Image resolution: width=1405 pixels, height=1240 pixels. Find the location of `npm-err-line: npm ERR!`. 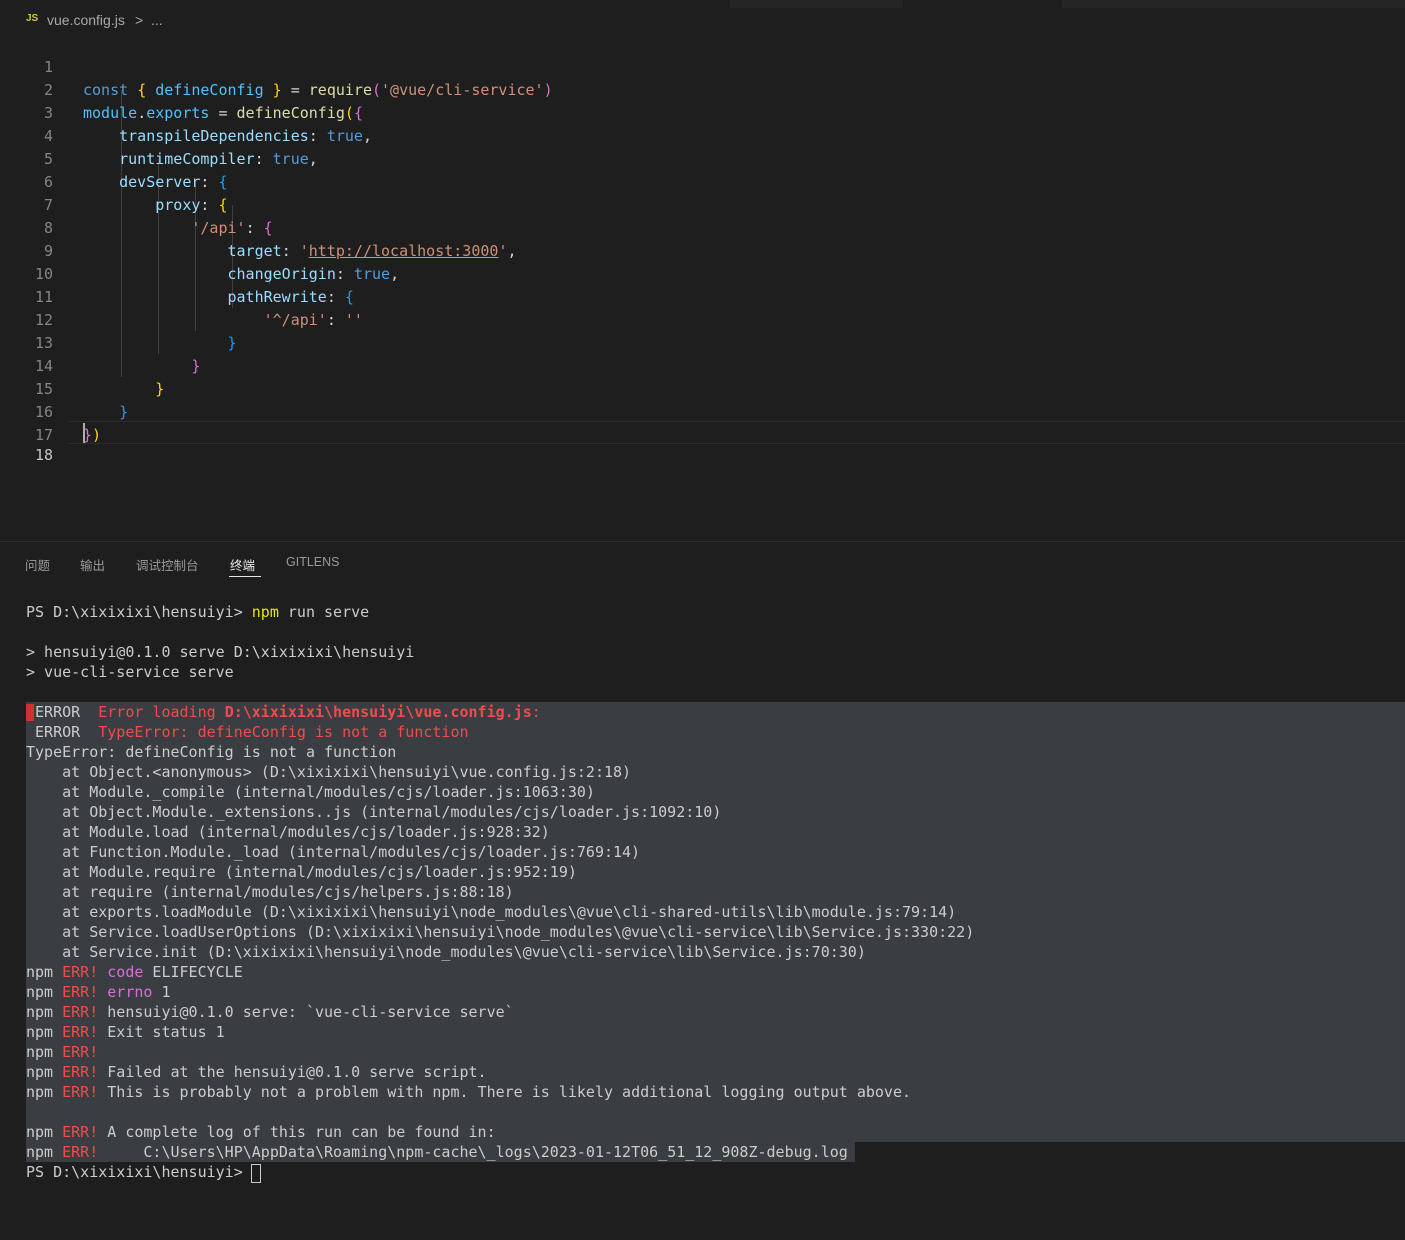

npm-err-line: npm ERR! is located at coordinates (62, 1052).